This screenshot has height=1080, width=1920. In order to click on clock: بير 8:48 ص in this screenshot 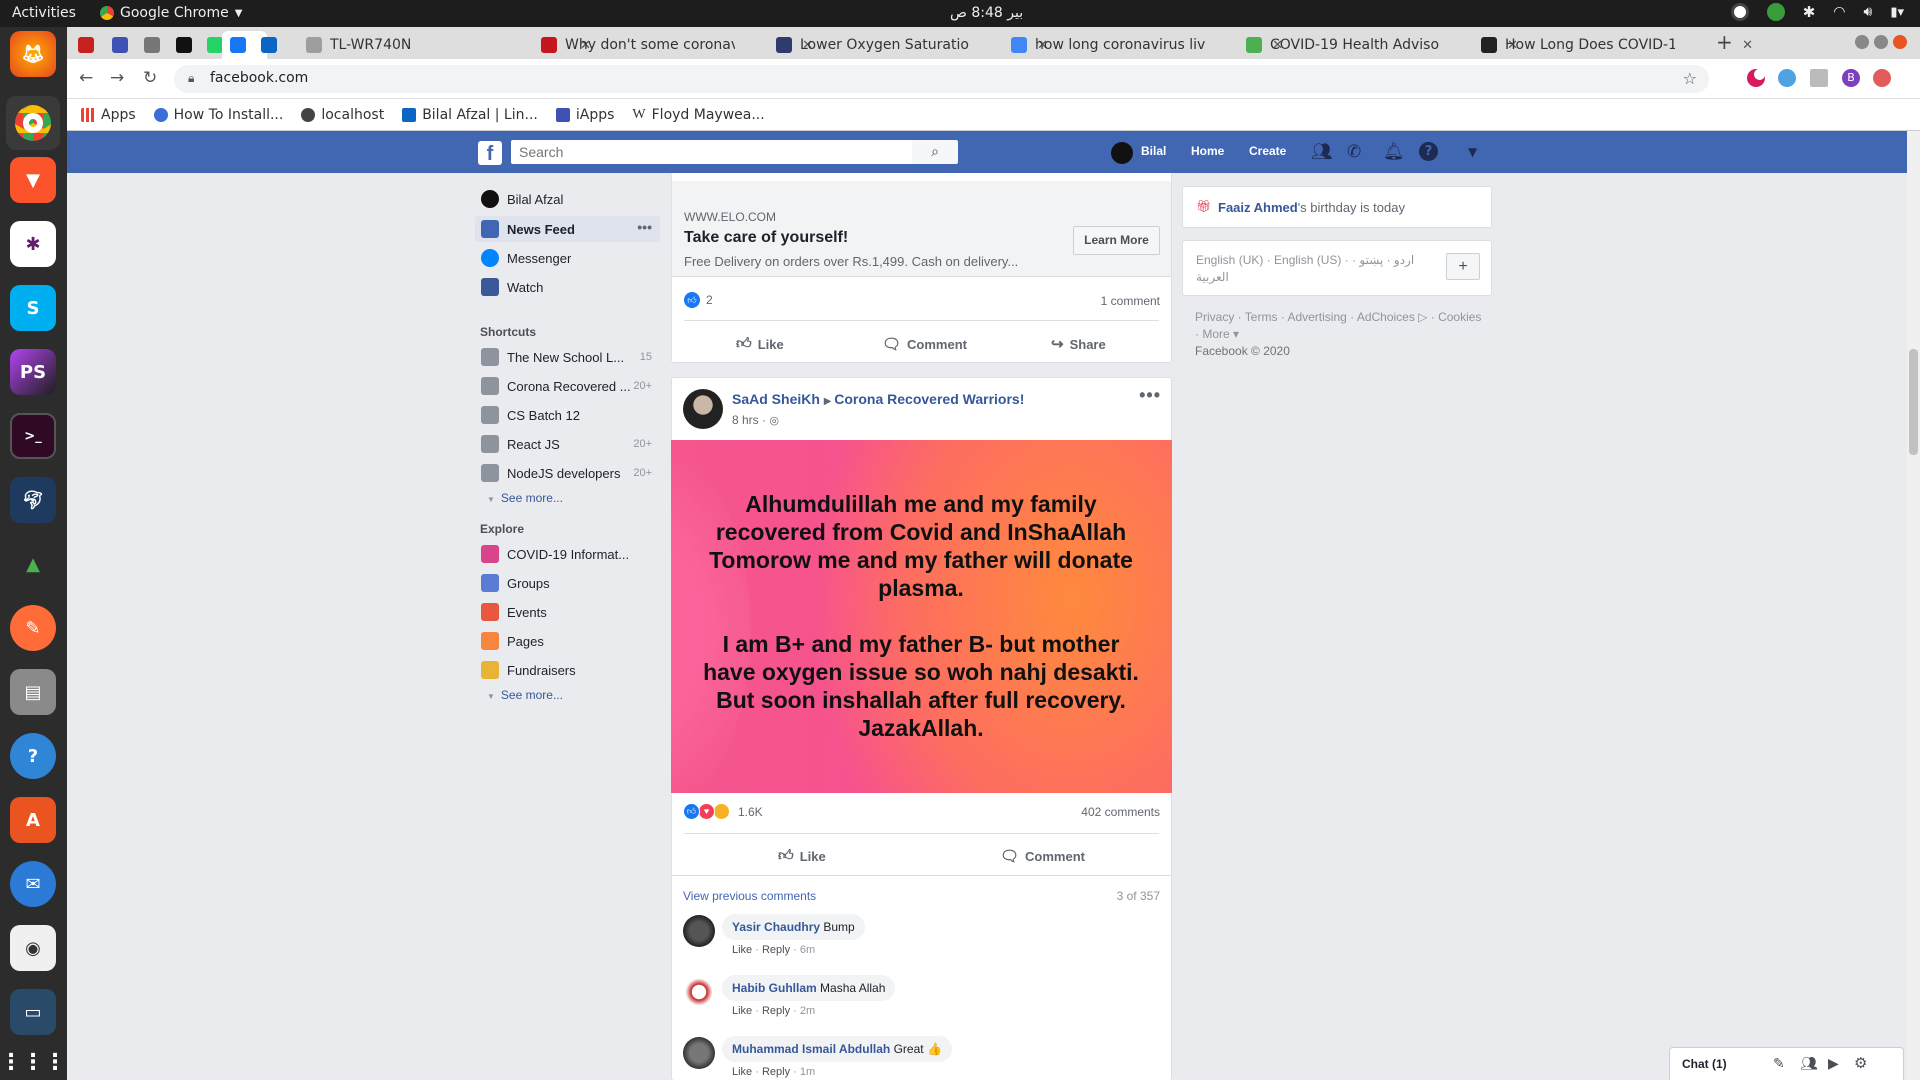, I will do `click(986, 13)`.